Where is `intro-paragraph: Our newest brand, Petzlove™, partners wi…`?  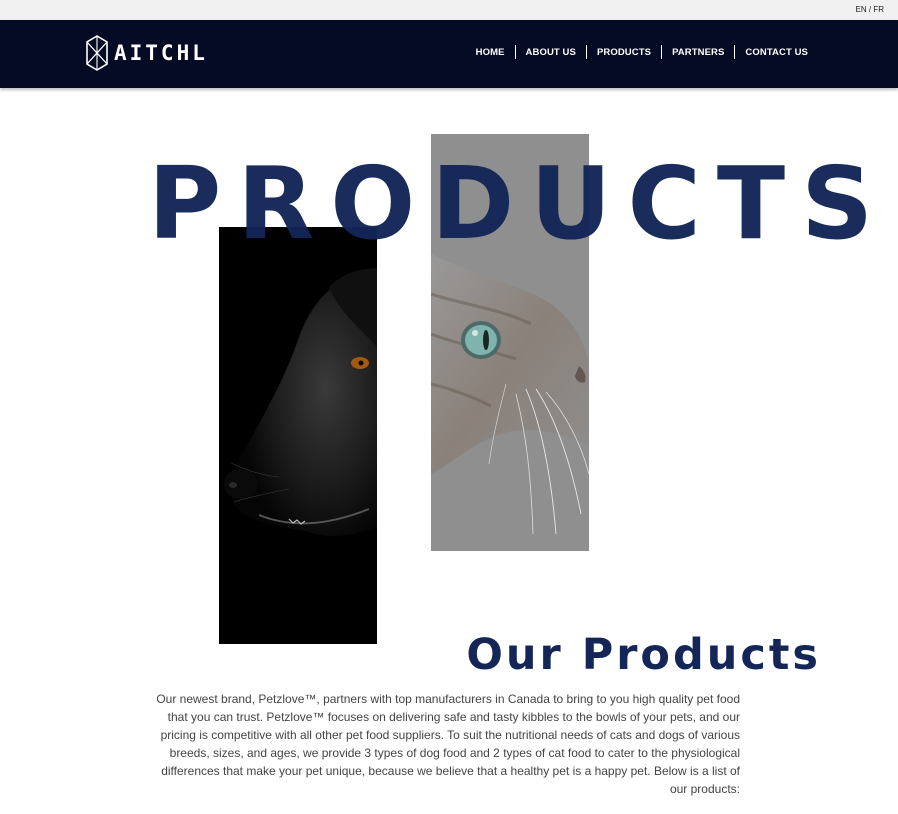
intro-paragraph: Our newest brand, Petzlove™, partners wi… is located at coordinates (448, 744).